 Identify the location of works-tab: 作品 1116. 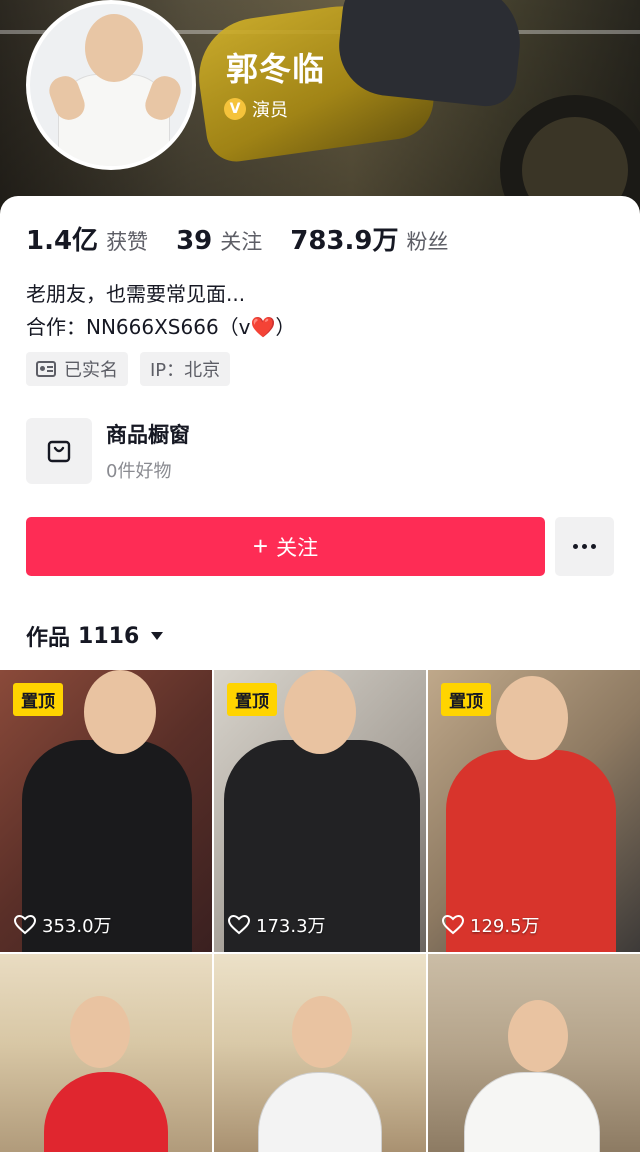
(95, 636).